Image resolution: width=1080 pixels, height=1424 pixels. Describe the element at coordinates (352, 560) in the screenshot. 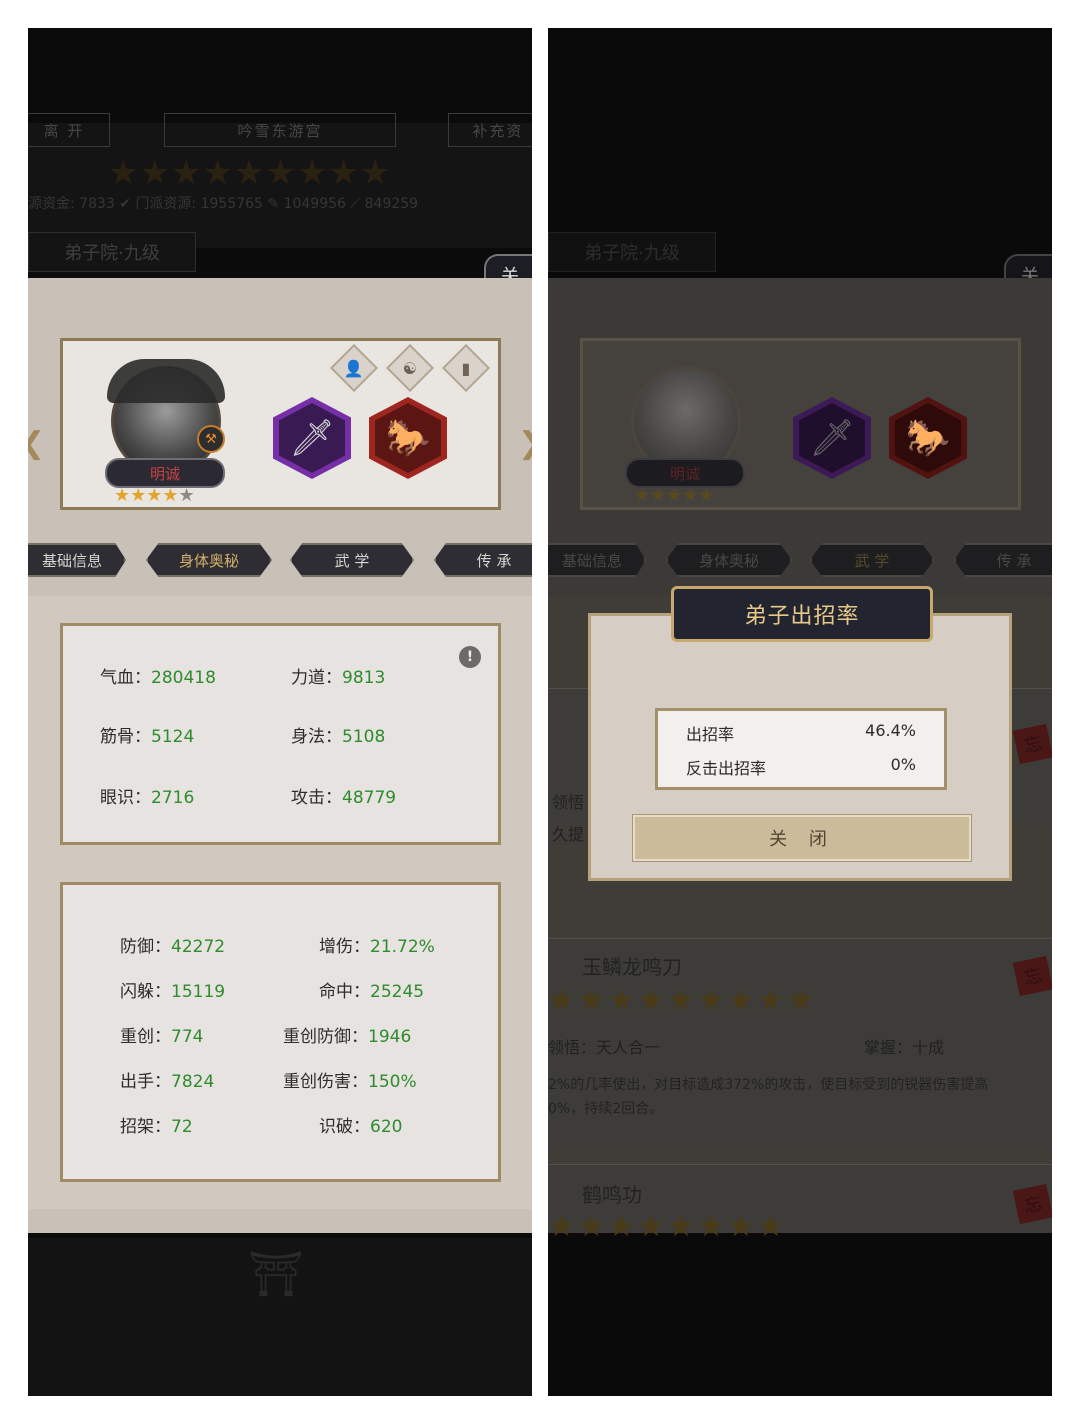

I see `tab-martial-arts: 武 学` at that location.